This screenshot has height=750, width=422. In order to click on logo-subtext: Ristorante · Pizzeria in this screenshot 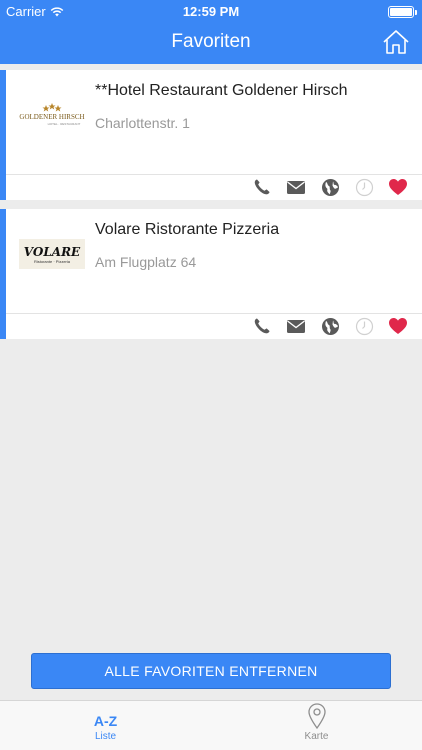, I will do `click(52, 261)`.